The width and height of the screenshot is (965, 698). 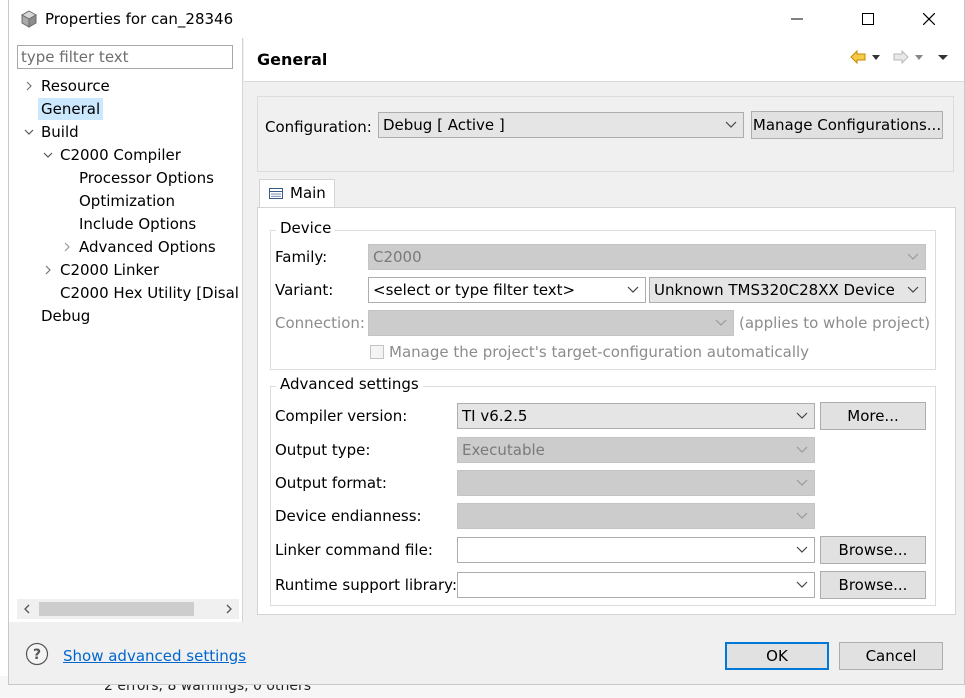 What do you see at coordinates (647, 257) in the screenshot?
I see `family-select: C2000` at bounding box center [647, 257].